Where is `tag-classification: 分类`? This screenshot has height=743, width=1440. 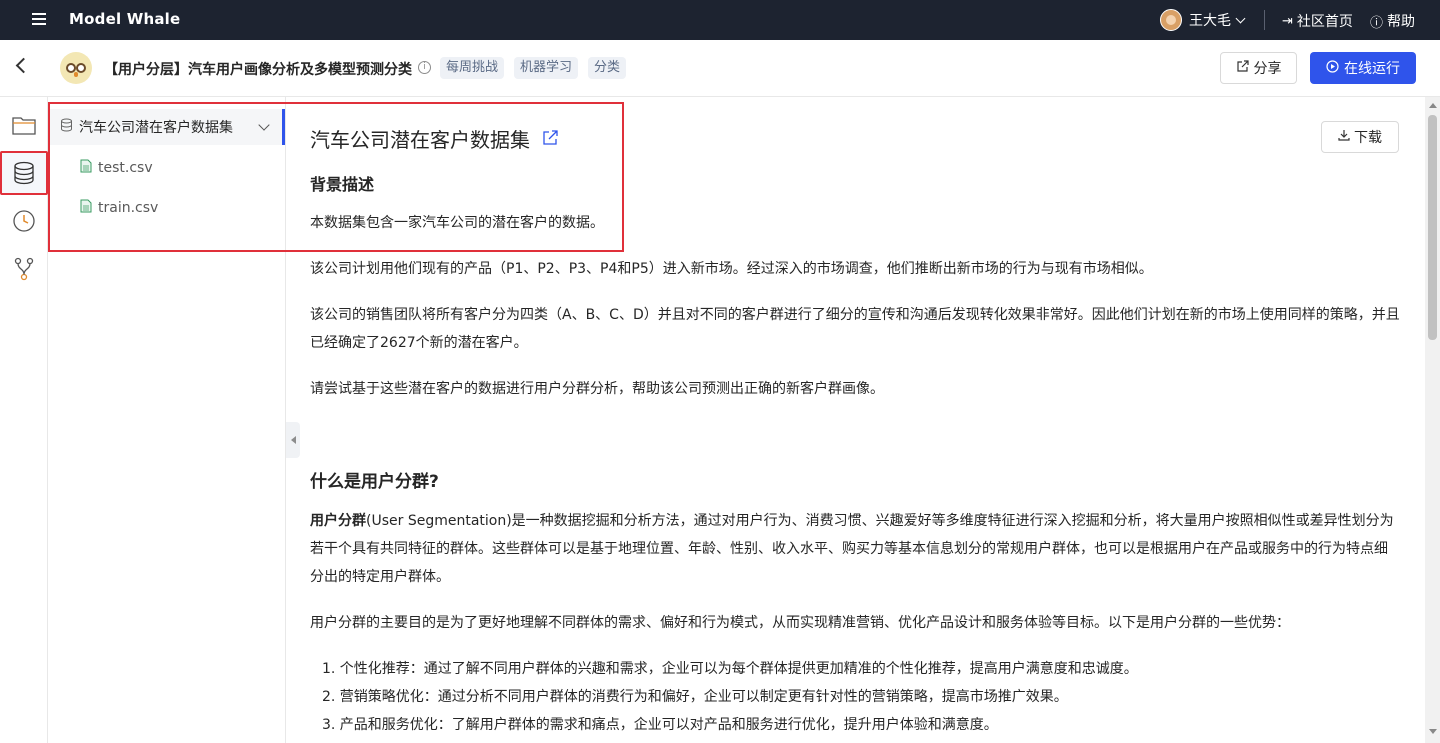
tag-classification: 分类 is located at coordinates (607, 68).